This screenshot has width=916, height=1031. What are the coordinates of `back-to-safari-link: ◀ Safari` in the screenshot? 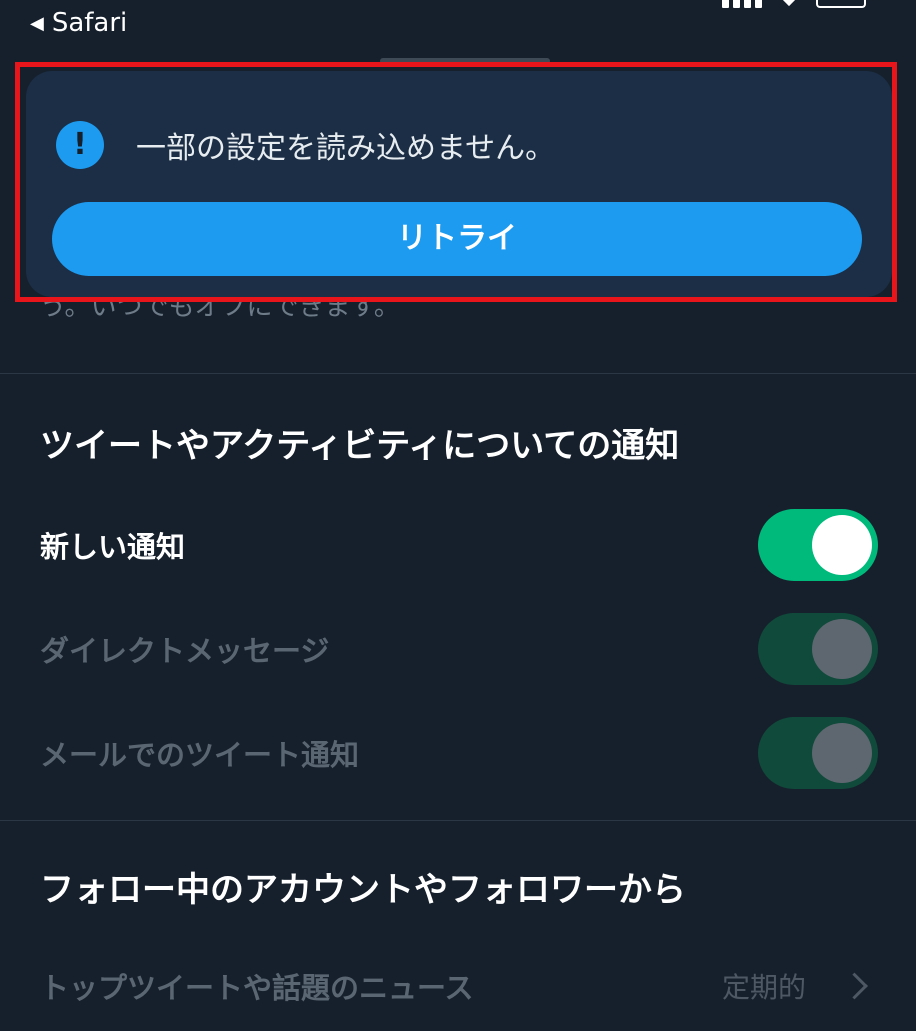 It's located at (78, 23).